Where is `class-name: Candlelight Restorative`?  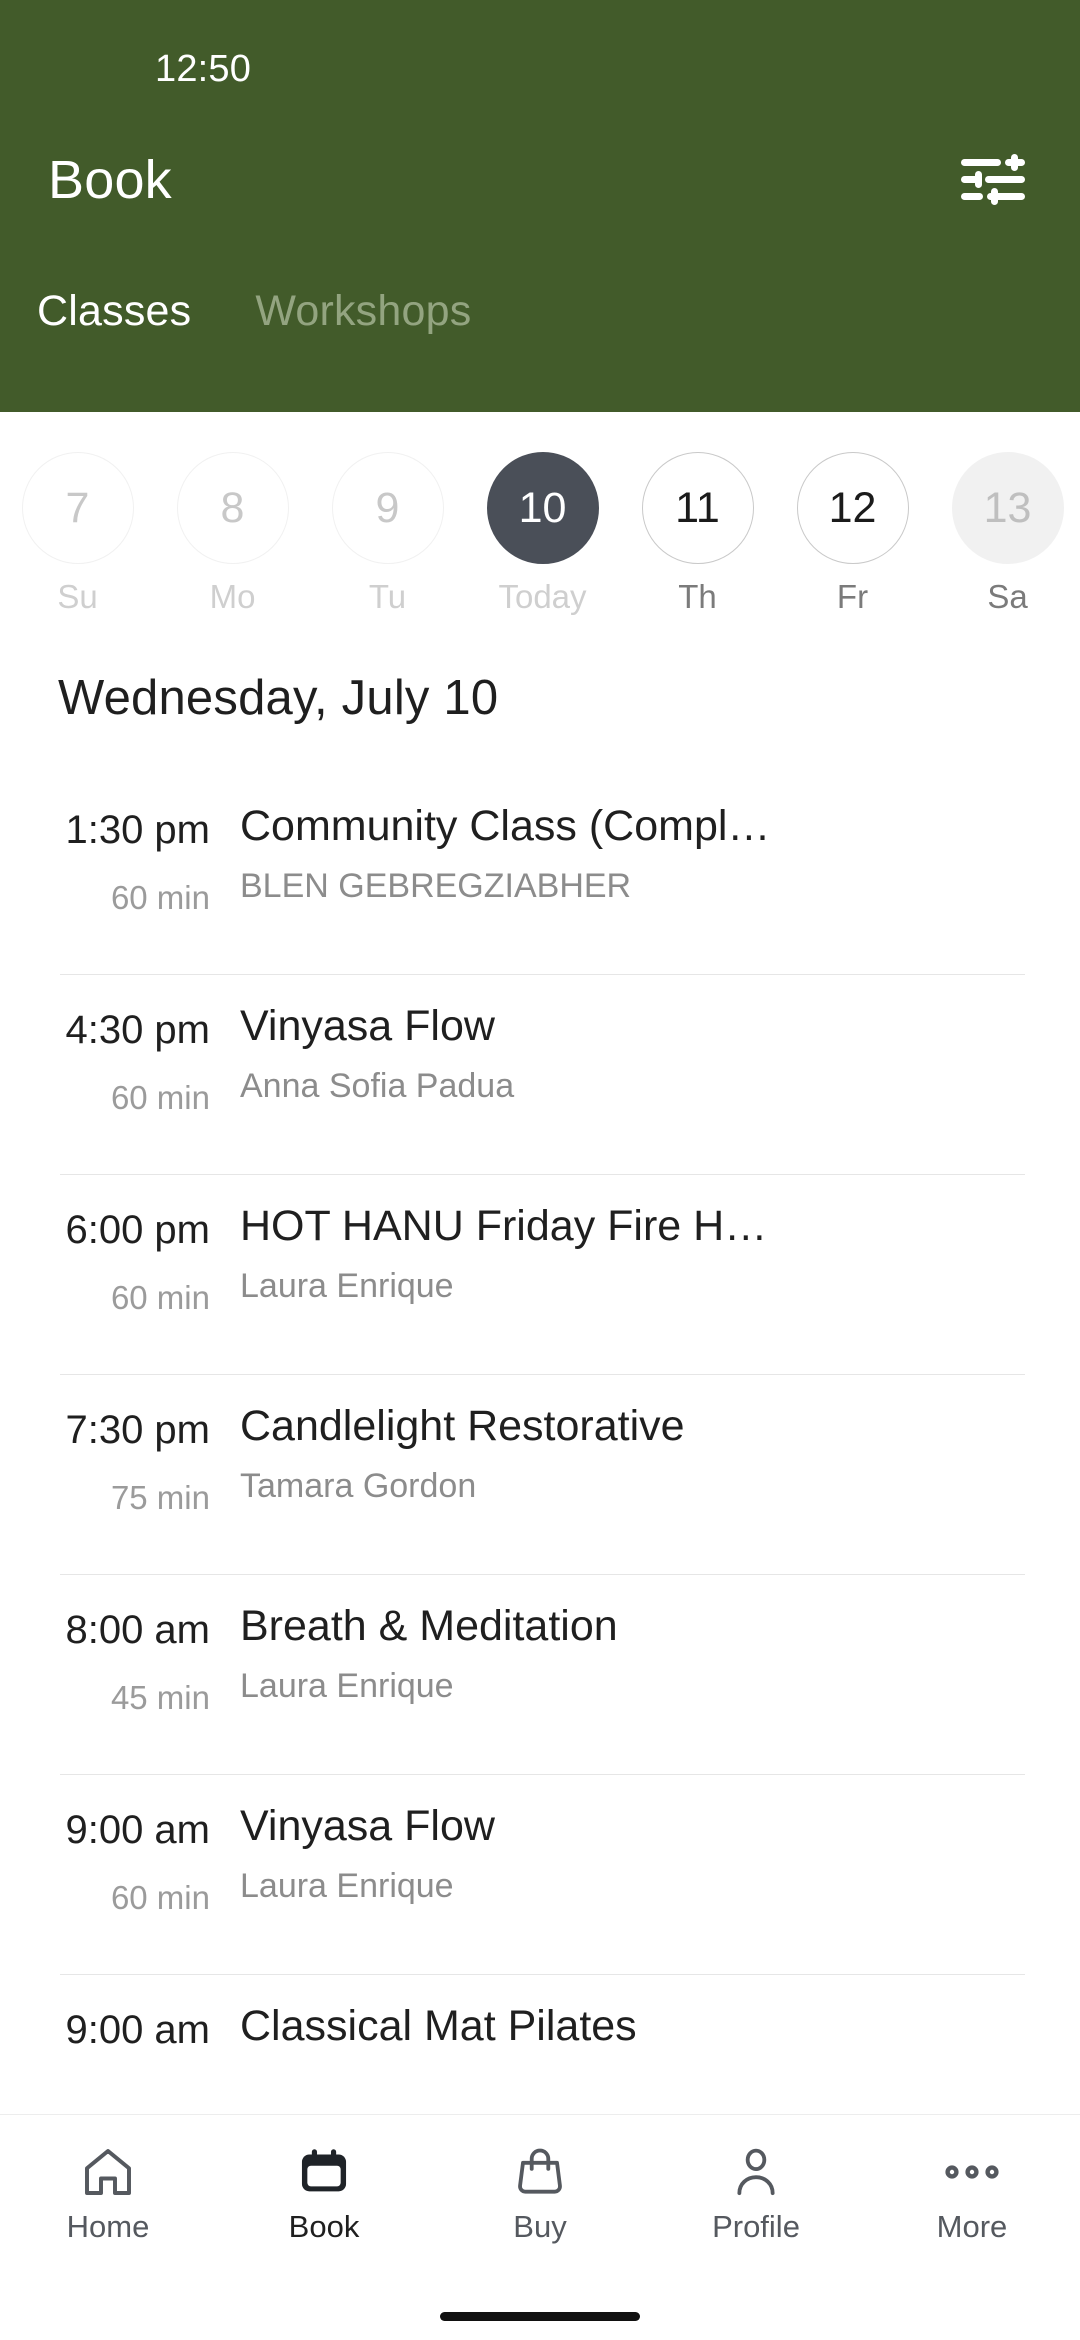 class-name: Candlelight Restorative is located at coordinates (462, 1426).